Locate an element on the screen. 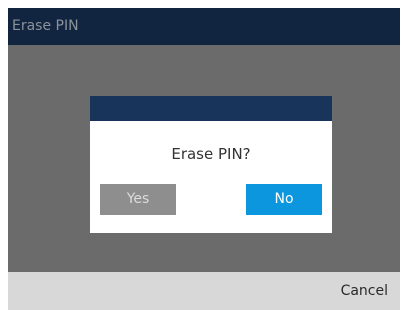 This screenshot has width=408, height=310. yes-button: Yes is located at coordinates (138, 199).